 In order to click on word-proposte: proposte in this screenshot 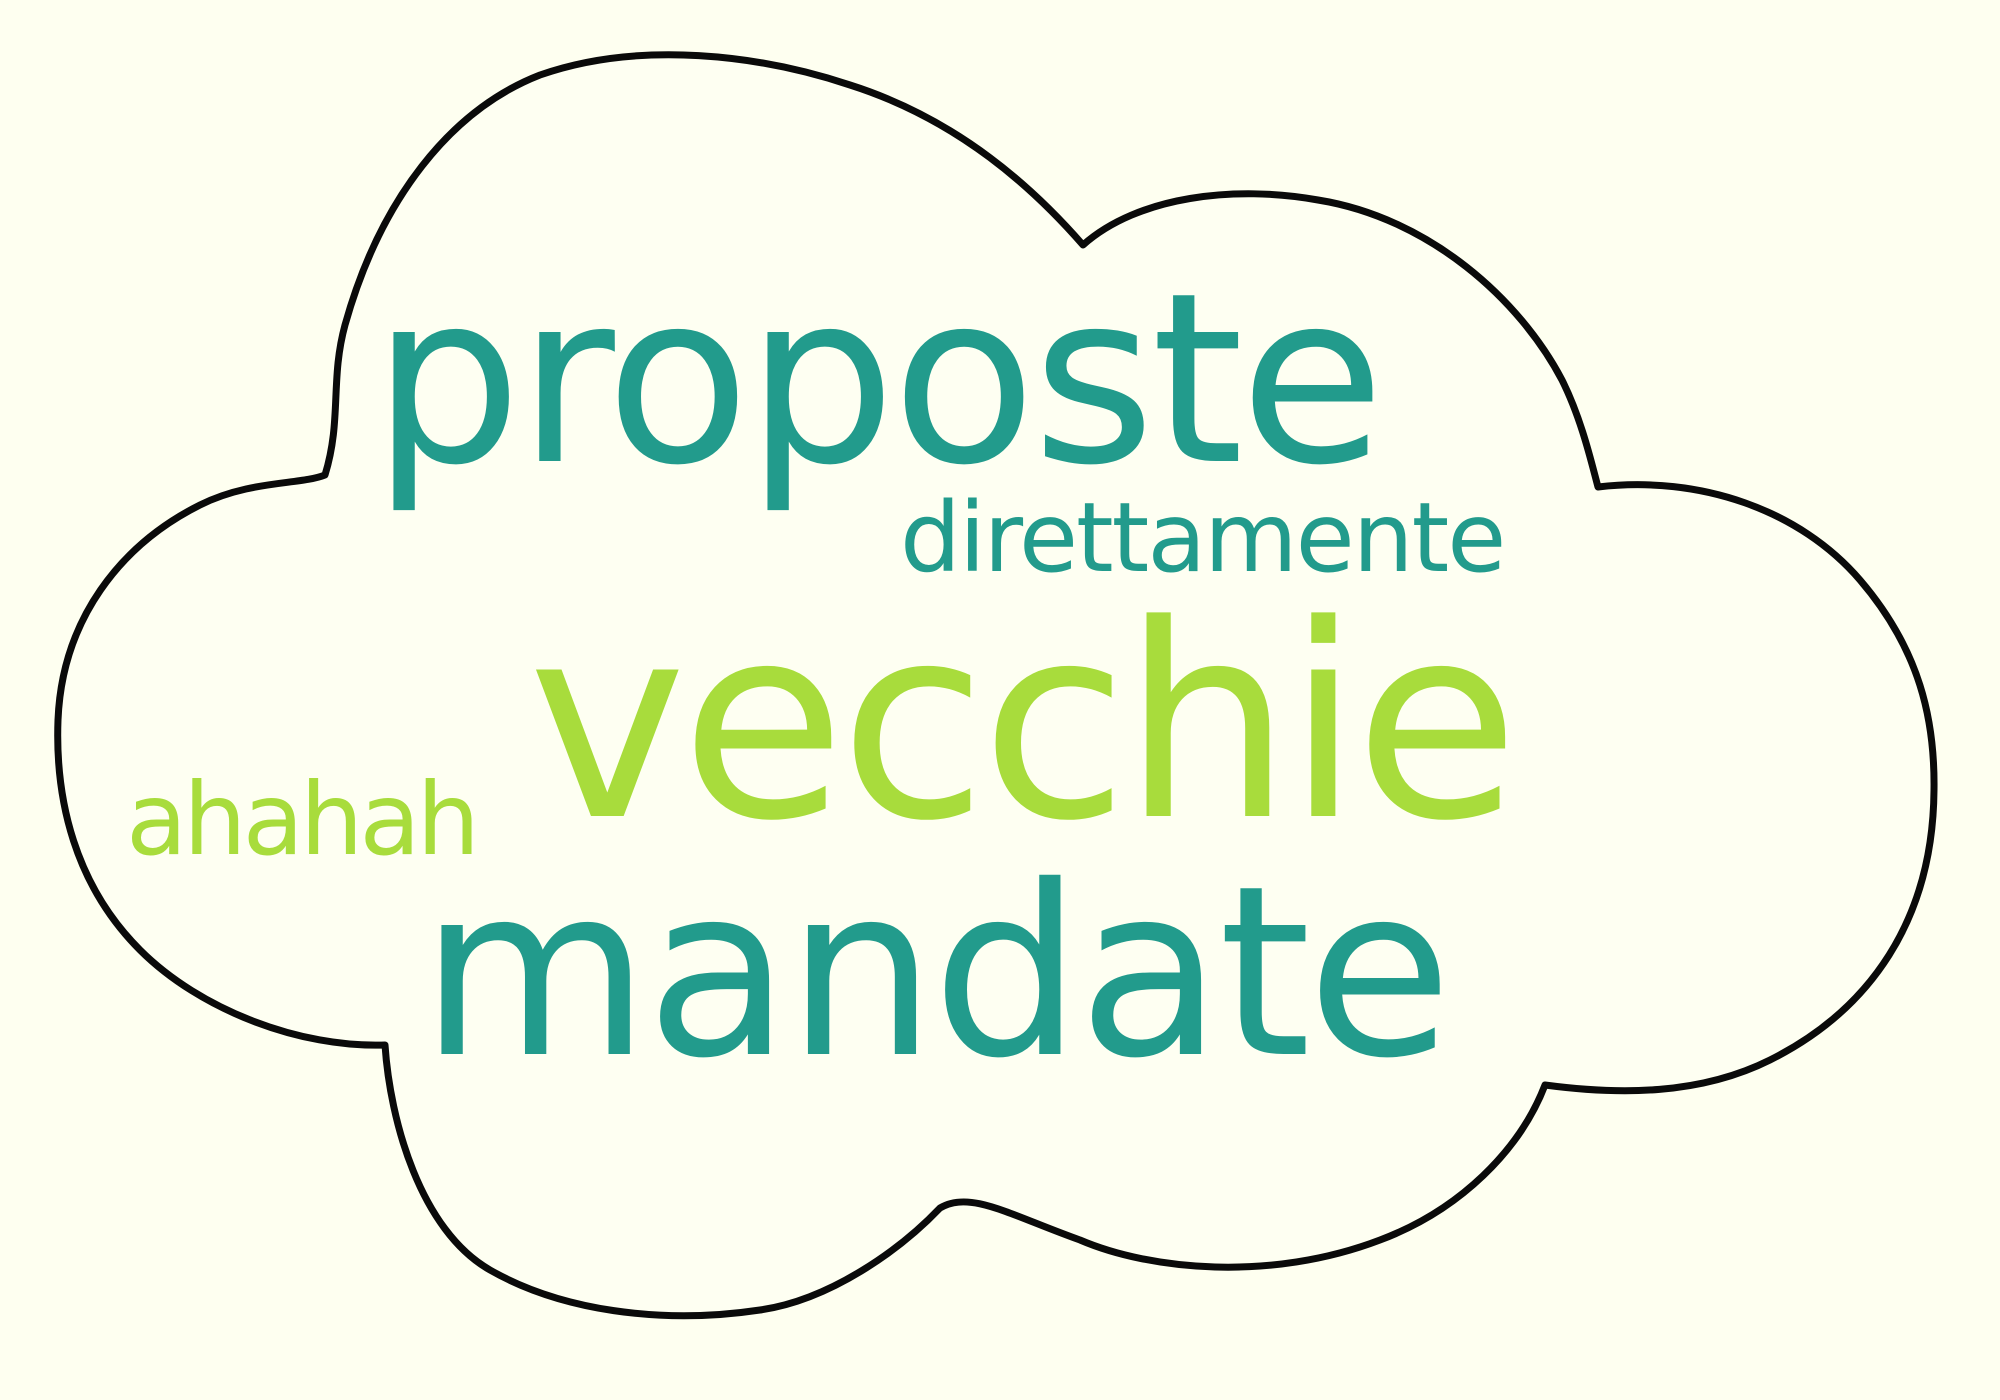, I will do `click(878, 379)`.